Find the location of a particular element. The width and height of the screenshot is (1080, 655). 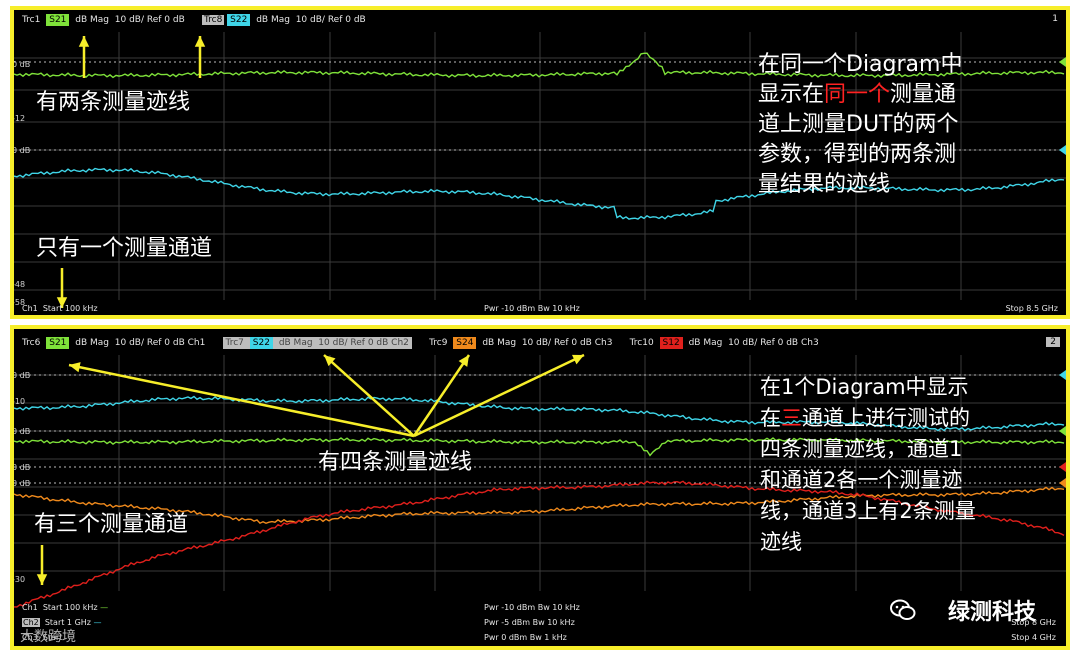

traces-annotation: 有四条测量迹线 is located at coordinates (395, 462).